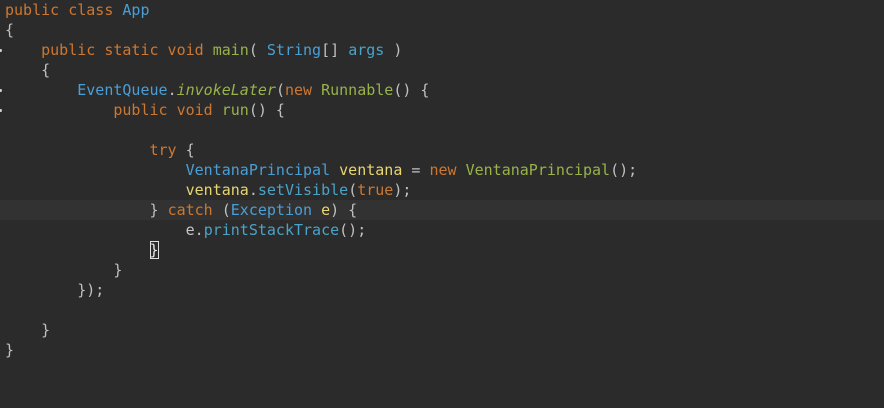 This screenshot has width=884, height=408. I want to click on code-line: e.printStackTrace();, so click(442, 230).